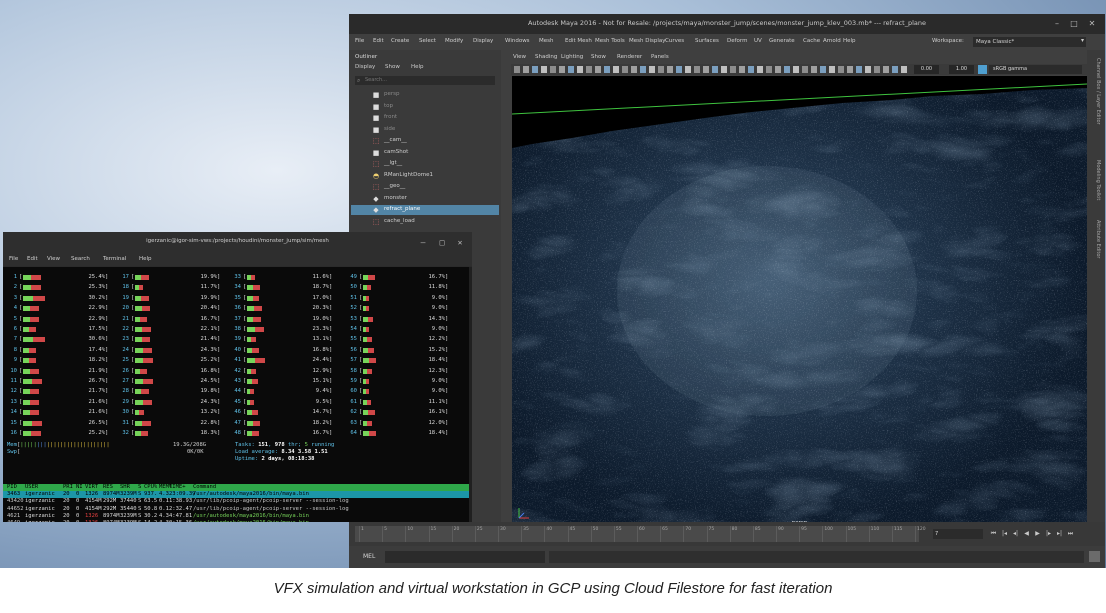 The image size is (1106, 613). I want to click on menu-curves: Curves, so click(674, 41).